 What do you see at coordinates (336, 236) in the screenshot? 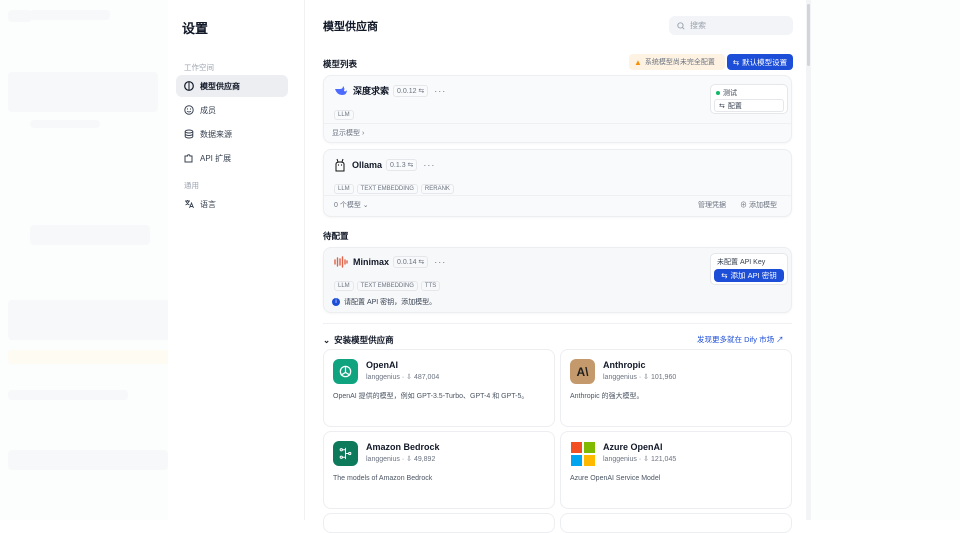
I see `pending-label: 待配置` at bounding box center [336, 236].